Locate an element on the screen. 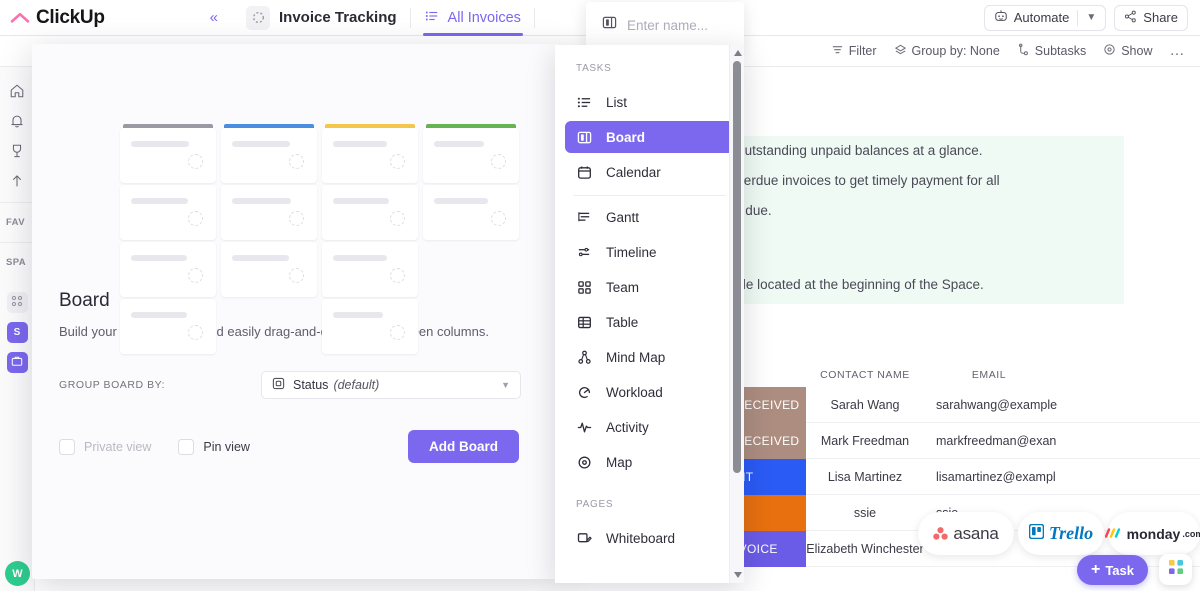 Image resolution: width=1200 pixels, height=591 pixels. view-option-label: Mind Map is located at coordinates (636, 357).